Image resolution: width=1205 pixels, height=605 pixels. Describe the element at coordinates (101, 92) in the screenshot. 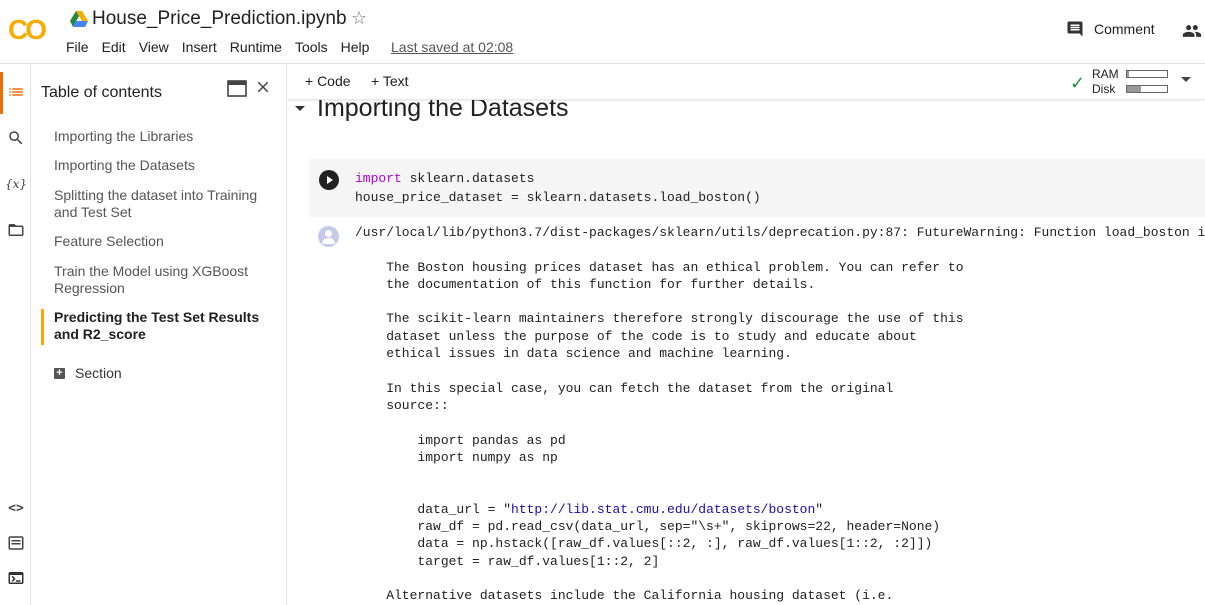

I see `toc-title: Table of contents` at that location.